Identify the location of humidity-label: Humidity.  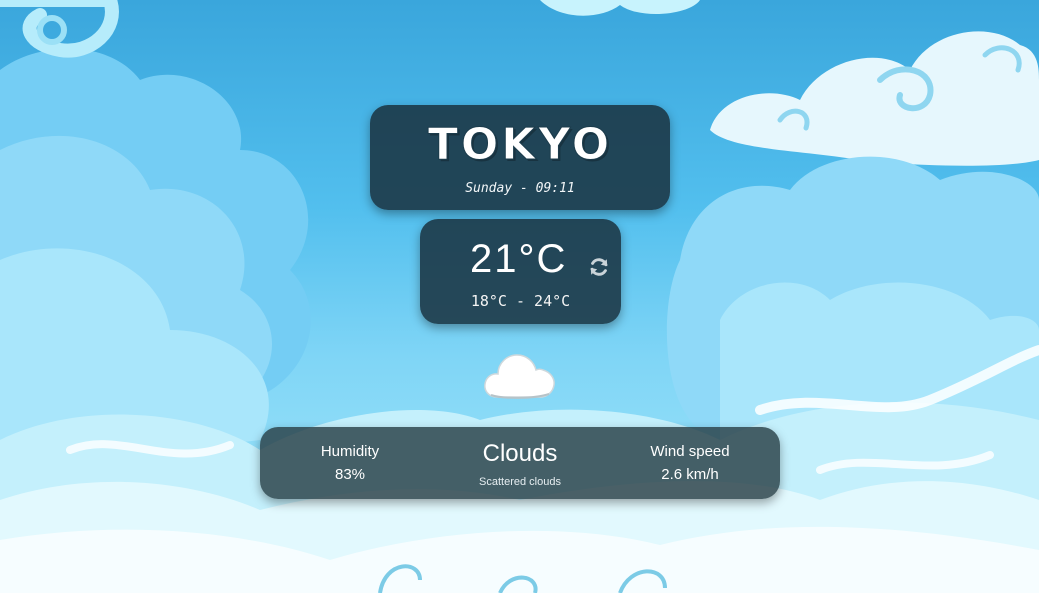
(350, 451).